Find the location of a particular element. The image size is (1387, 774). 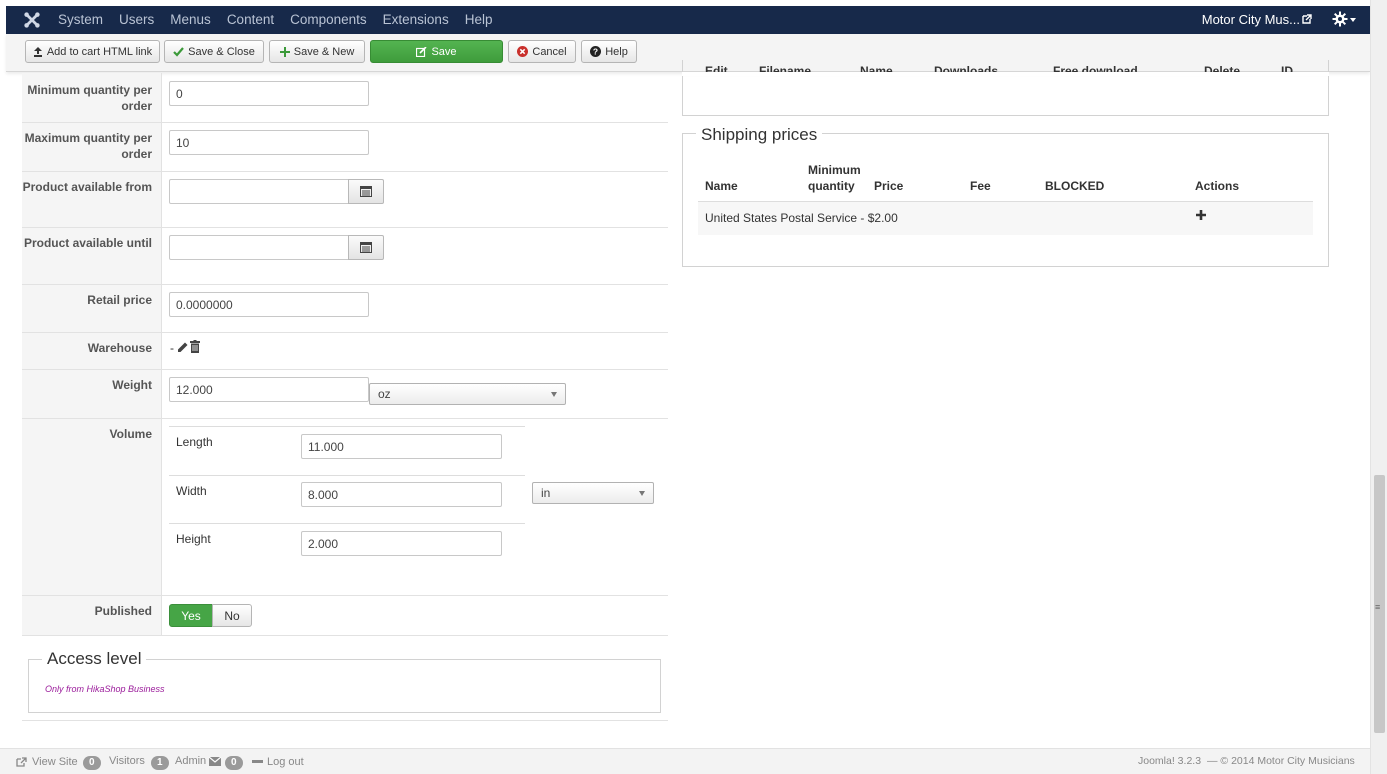

grip-icon: ≡ is located at coordinates (1378, 607).